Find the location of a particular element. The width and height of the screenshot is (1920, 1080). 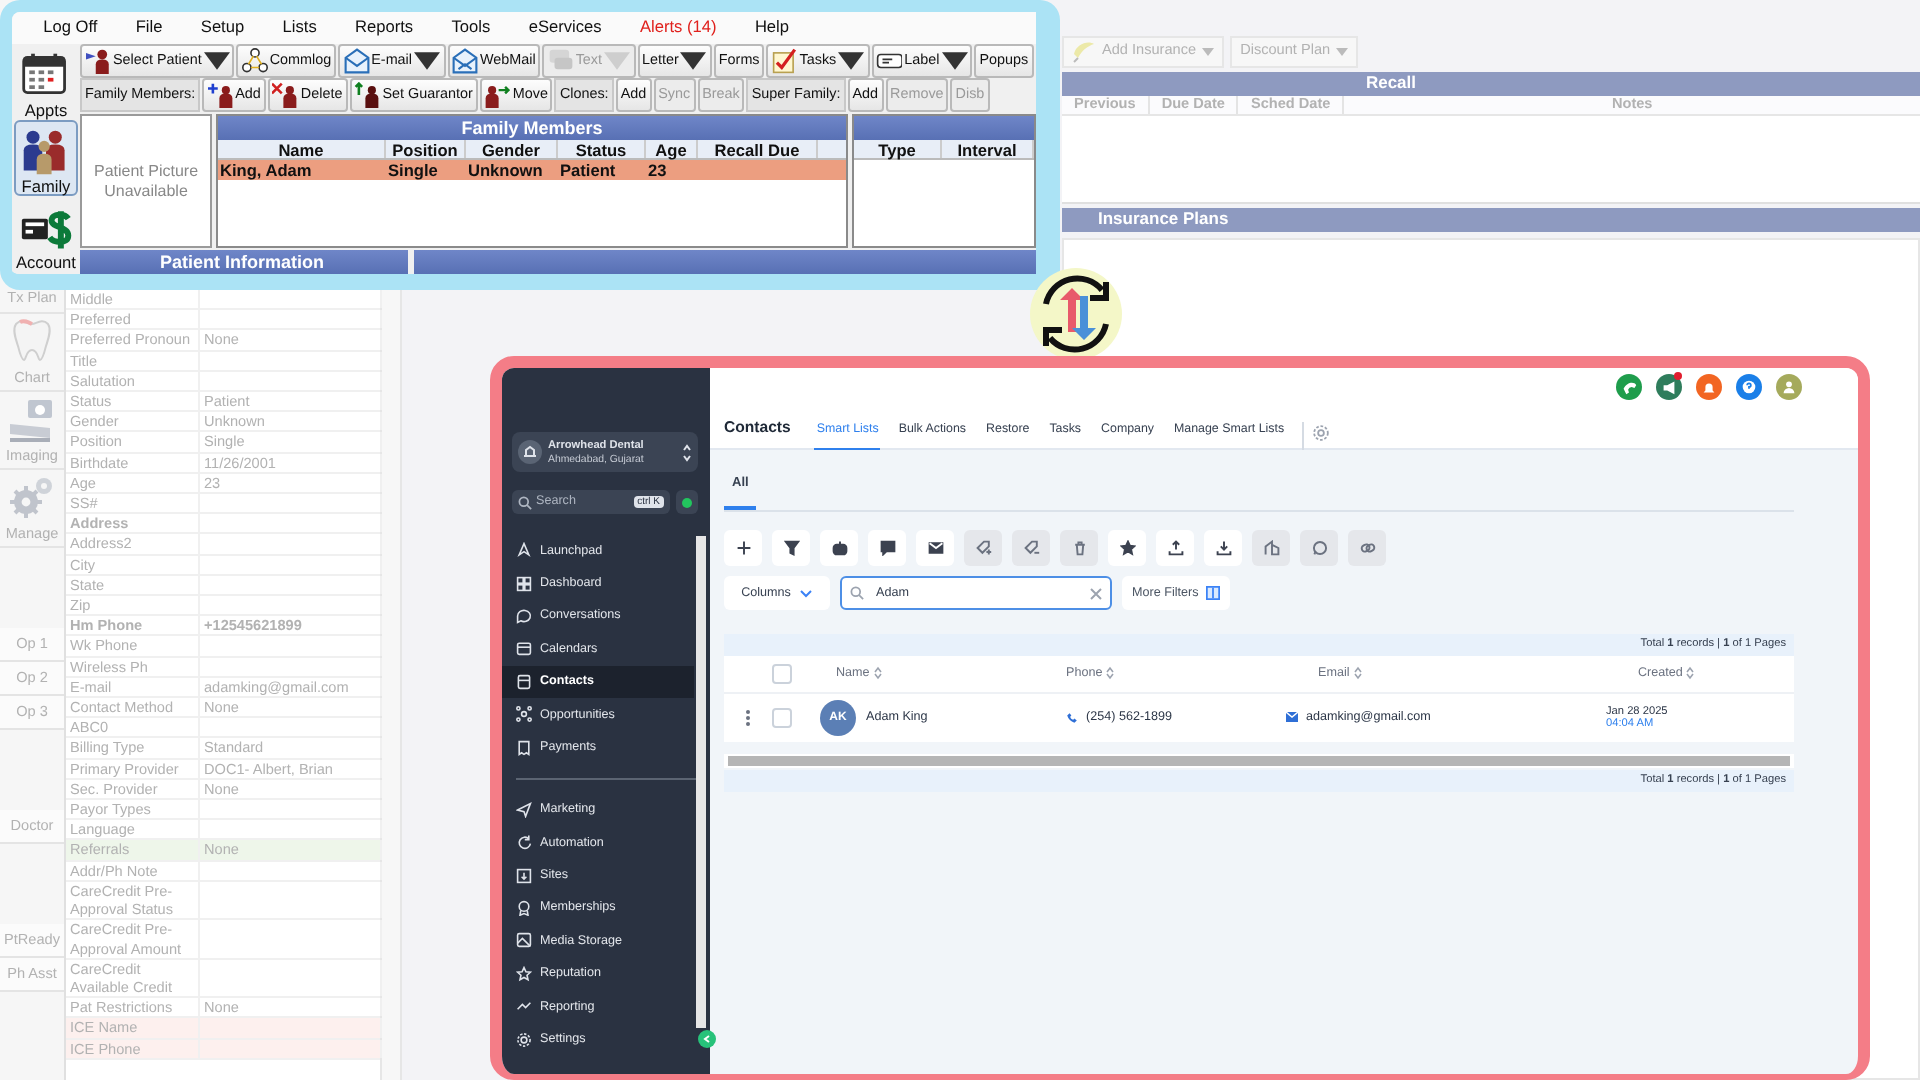

menu-item: Setup is located at coordinates (222, 28).